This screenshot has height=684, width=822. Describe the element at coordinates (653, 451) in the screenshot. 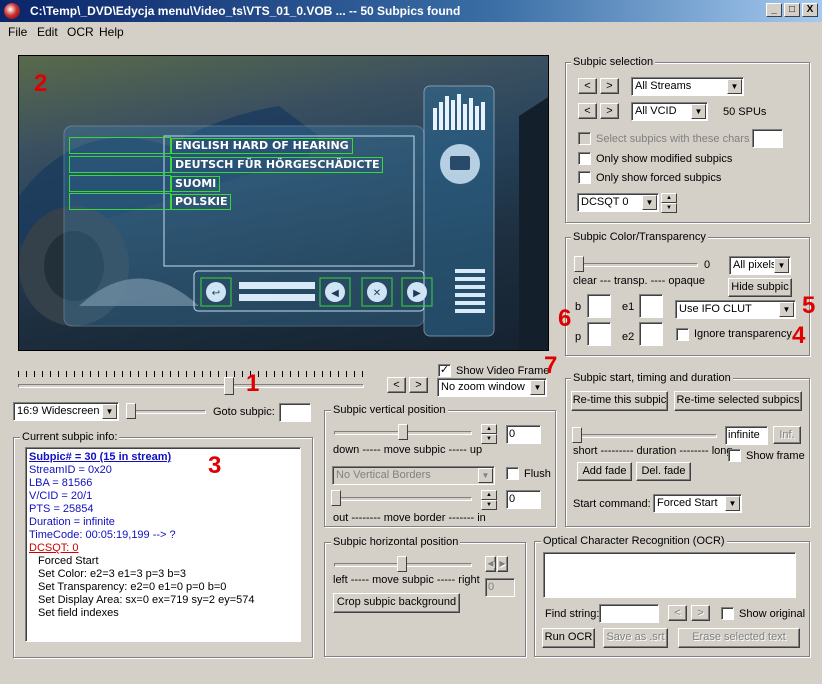

I see `duration-scale: short --------- duration -------- long` at that location.